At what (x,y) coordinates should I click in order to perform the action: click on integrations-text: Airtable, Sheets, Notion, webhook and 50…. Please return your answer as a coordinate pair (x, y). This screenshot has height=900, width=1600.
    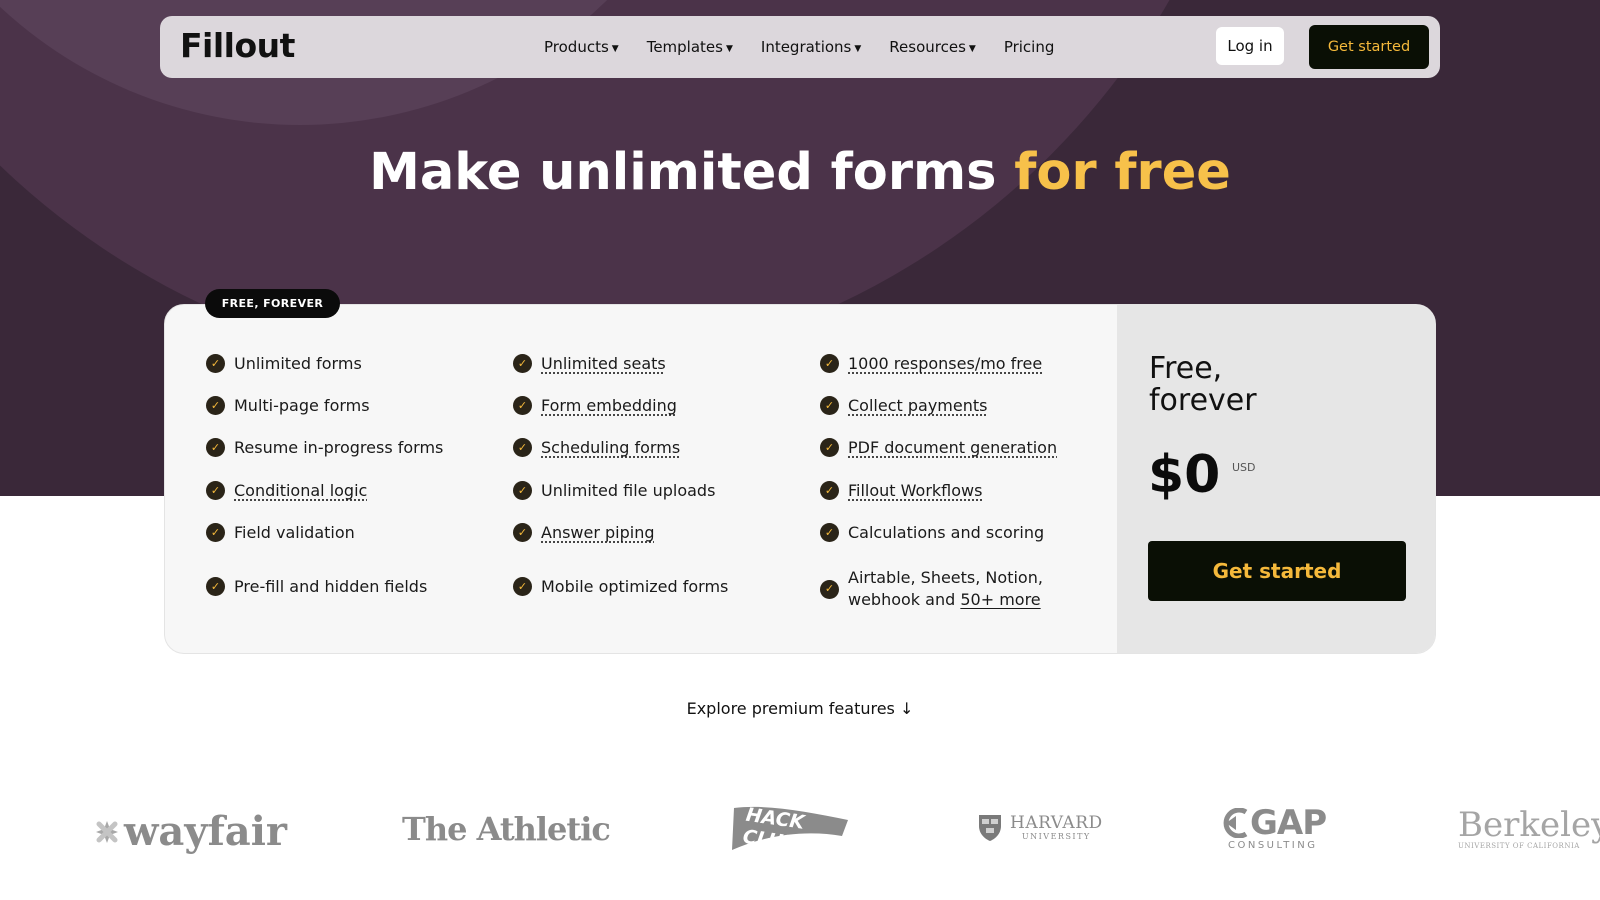
    Looking at the image, I should click on (945, 589).